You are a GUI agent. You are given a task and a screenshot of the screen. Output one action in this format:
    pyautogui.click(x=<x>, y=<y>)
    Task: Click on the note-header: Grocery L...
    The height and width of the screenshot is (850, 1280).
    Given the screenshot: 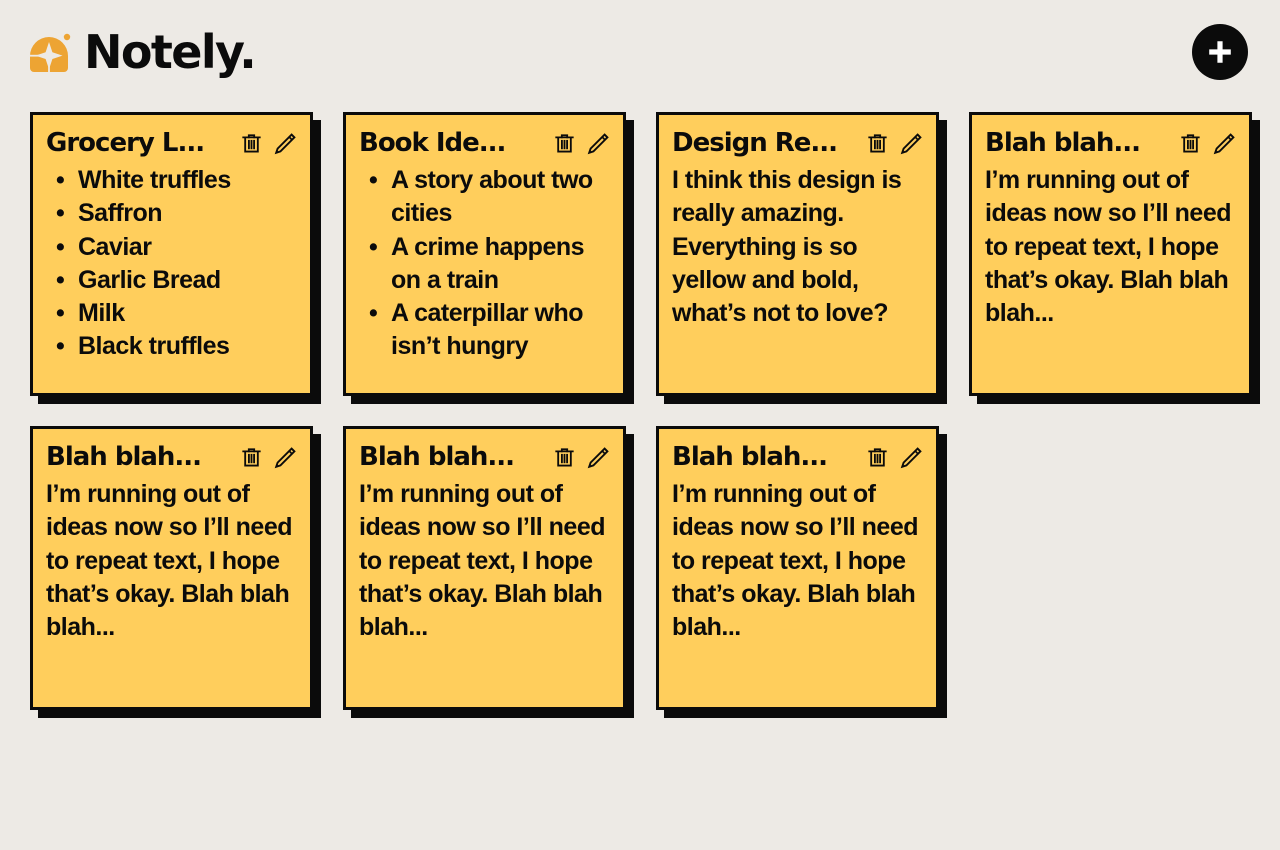 What is the action you would take?
    pyautogui.click(x=171, y=143)
    